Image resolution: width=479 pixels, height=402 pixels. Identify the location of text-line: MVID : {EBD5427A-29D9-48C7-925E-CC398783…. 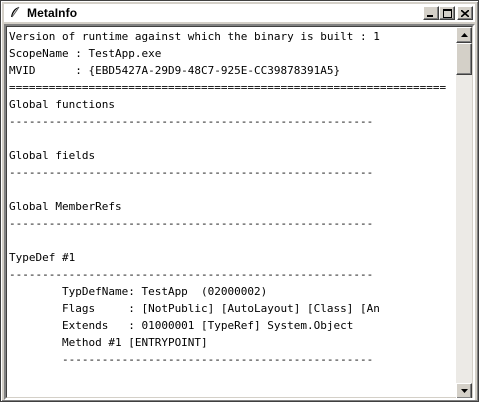
(175, 70).